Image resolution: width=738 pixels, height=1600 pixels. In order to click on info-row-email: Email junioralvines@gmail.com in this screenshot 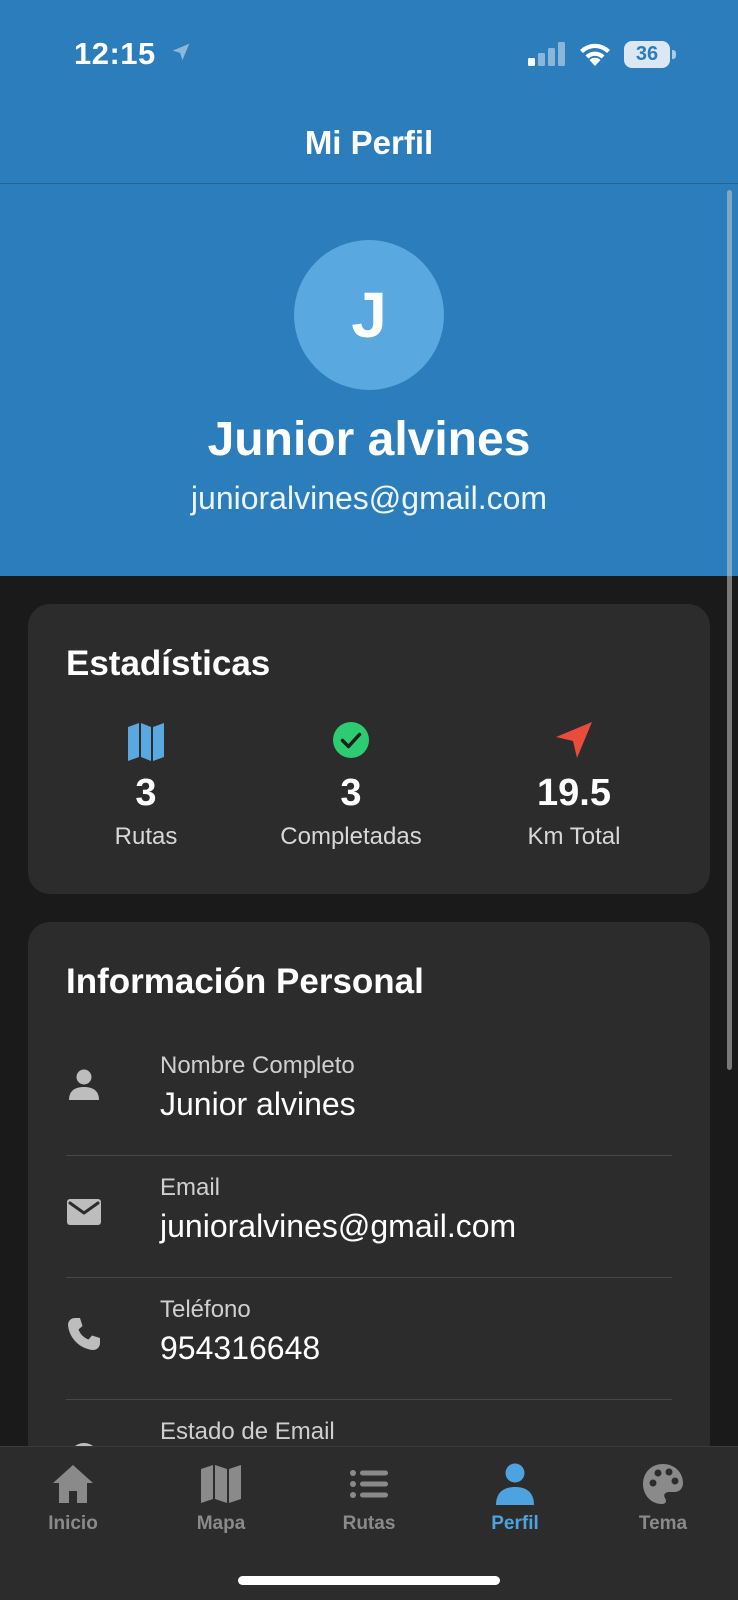, I will do `click(369, 1217)`.